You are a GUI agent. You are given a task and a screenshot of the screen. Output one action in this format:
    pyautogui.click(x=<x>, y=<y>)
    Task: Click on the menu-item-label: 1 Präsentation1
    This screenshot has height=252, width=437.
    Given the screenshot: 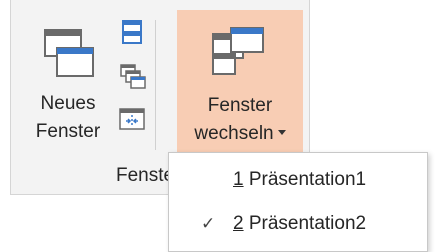 What is the action you would take?
    pyautogui.click(x=299, y=180)
    